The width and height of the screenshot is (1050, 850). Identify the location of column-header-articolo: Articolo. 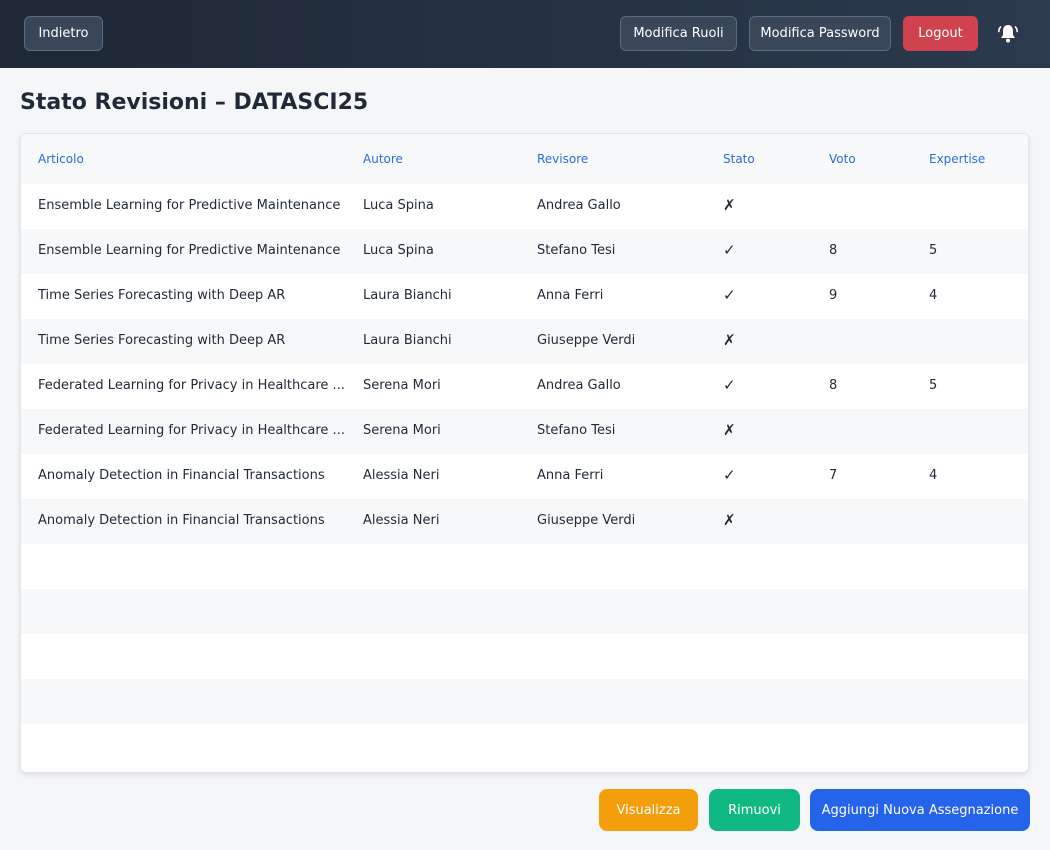
(61, 159).